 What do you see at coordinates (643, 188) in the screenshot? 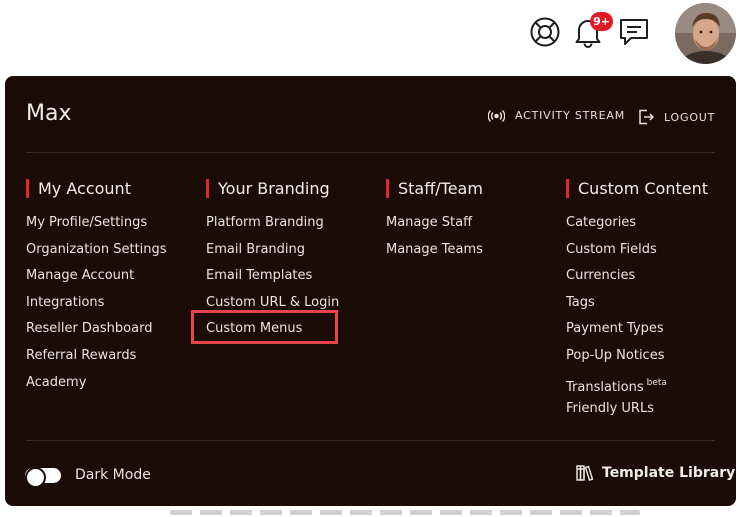
I see `heading-text: Custom Content` at bounding box center [643, 188].